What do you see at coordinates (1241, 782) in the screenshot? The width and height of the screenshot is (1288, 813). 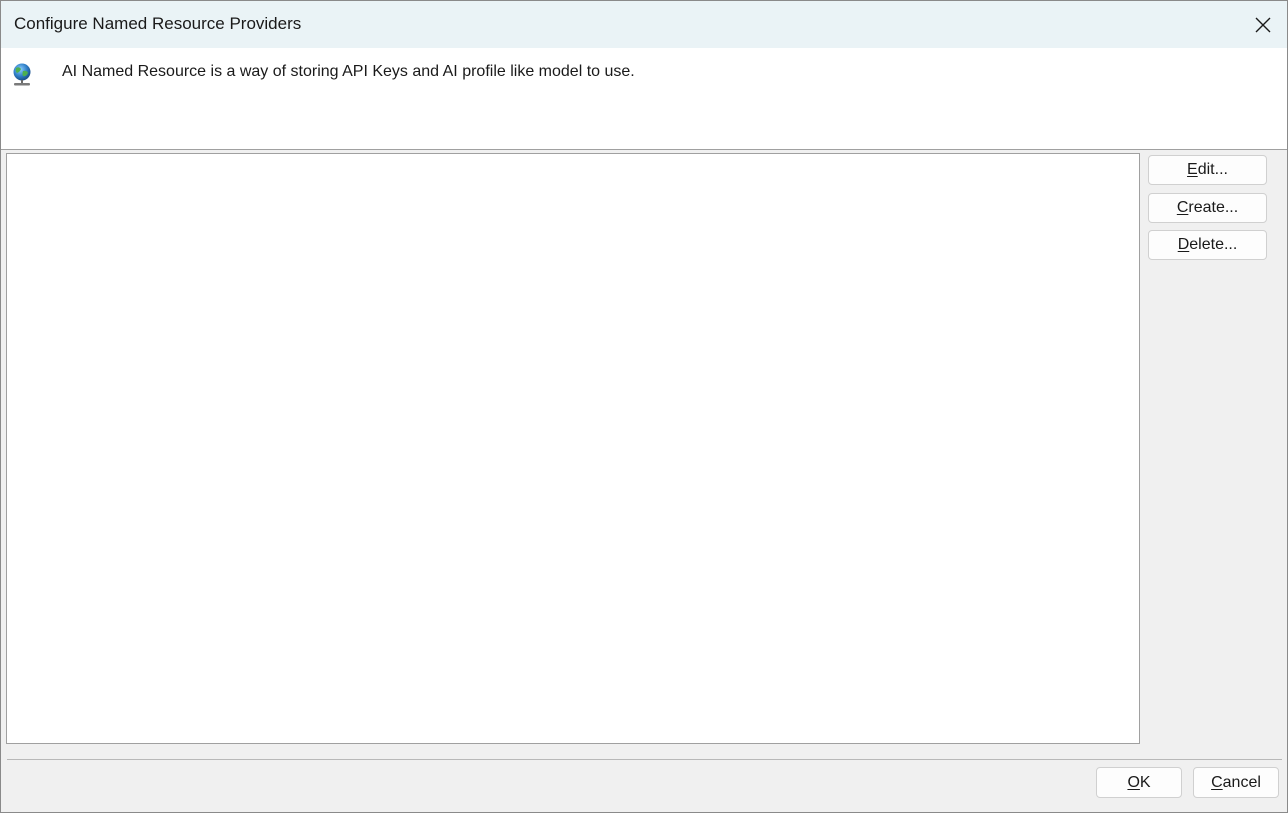 I see `cancel-label: ancel` at bounding box center [1241, 782].